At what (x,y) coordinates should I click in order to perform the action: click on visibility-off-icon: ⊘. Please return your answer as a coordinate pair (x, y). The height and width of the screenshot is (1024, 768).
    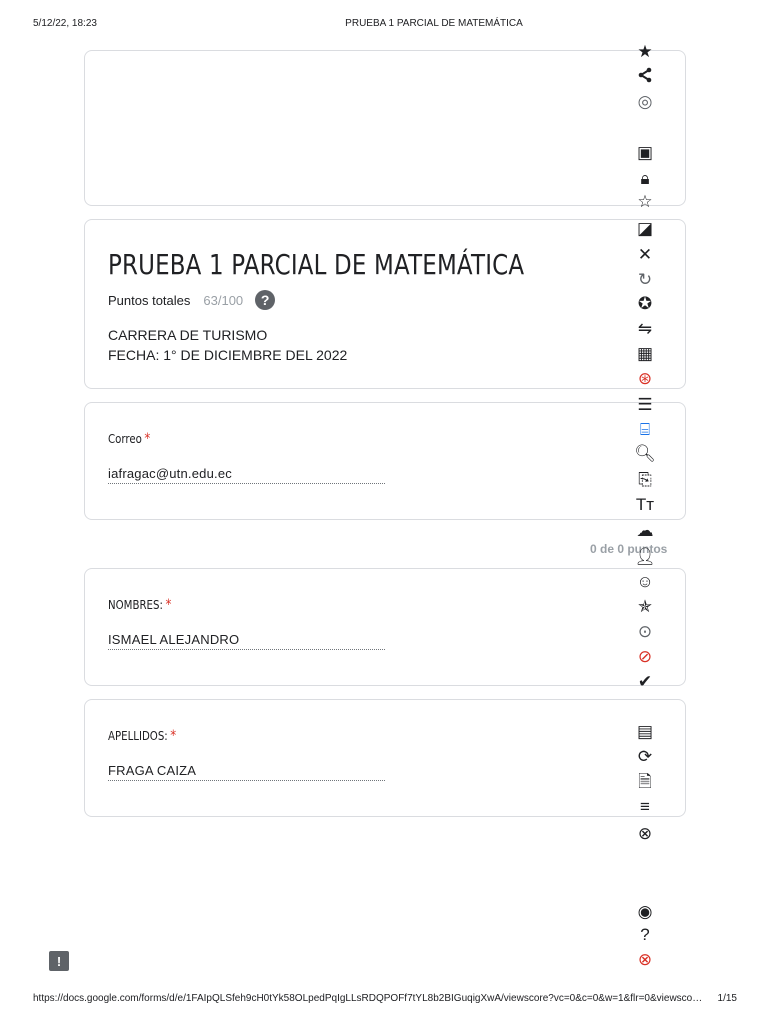
    Looking at the image, I should click on (645, 656).